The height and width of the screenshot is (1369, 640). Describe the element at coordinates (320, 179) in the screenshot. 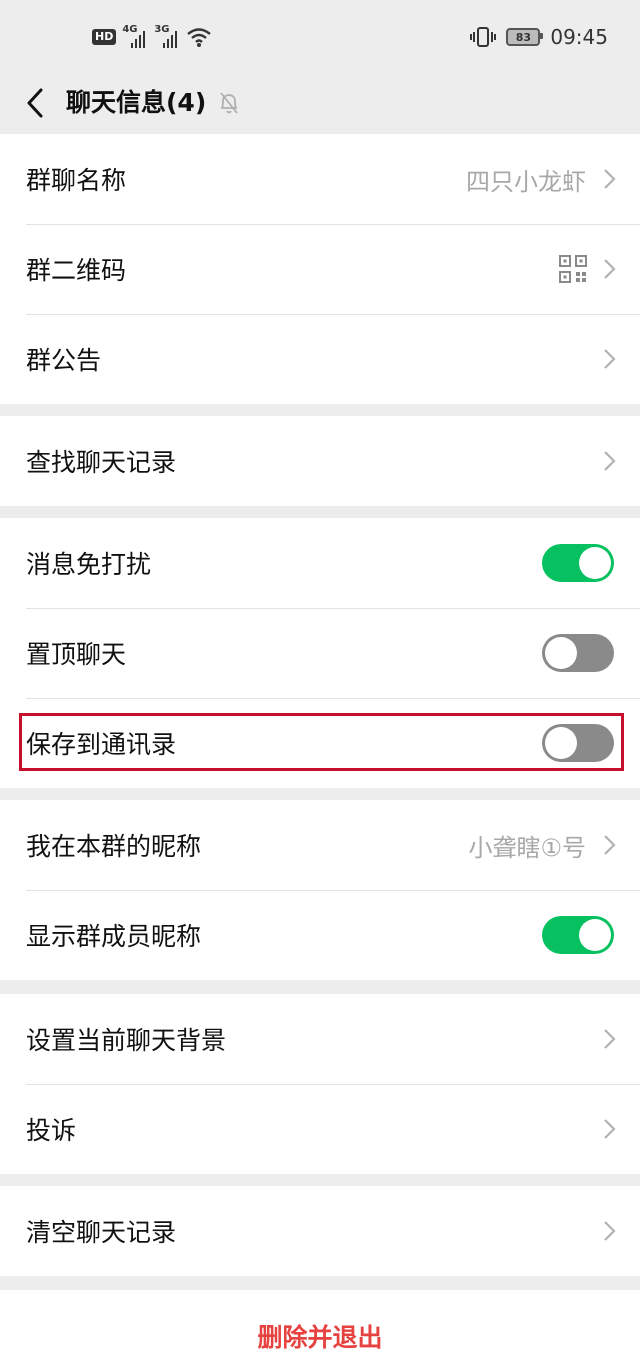

I see `group-name-row: 群聊名称 四只小龙虾` at that location.